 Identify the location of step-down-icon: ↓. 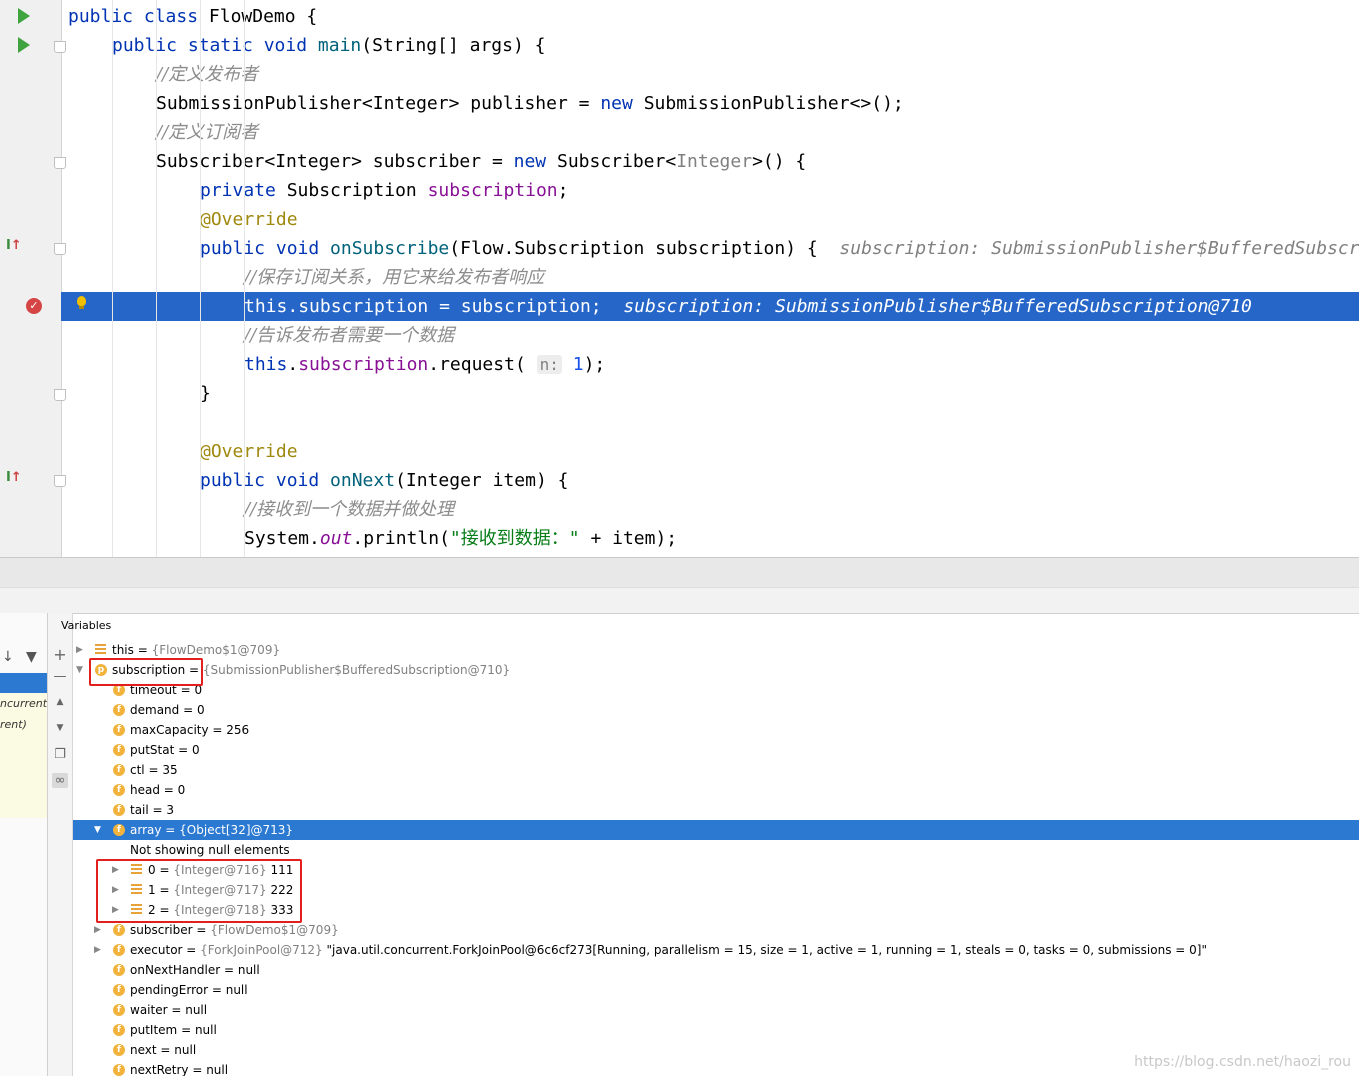
(8, 657).